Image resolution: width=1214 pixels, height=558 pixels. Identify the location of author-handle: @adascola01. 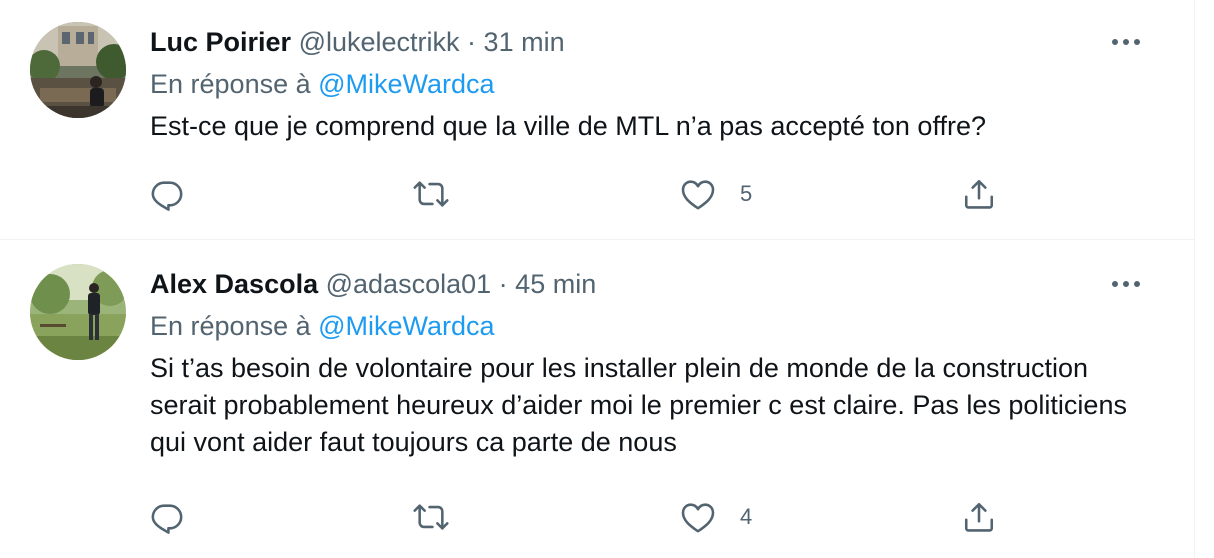
(409, 284).